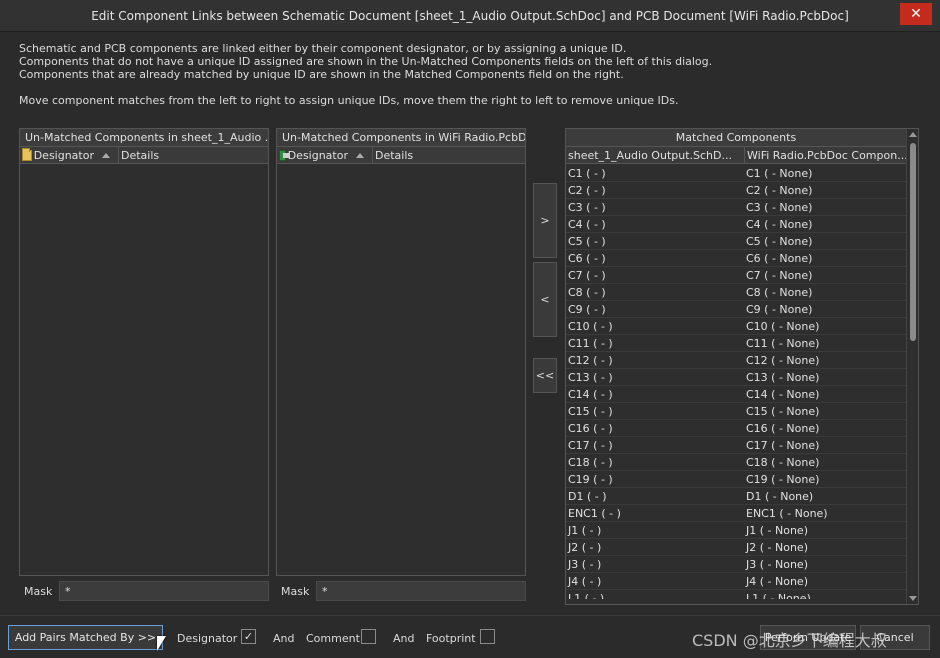 The width and height of the screenshot is (940, 658). I want to click on matched-row: C2 ( - ) C2 ( - None), so click(736, 190).